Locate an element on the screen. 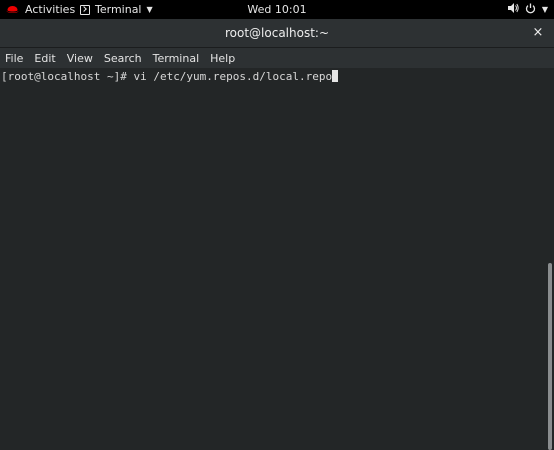 Image resolution: width=554 pixels, height=450 pixels. window-titlebar: root@localhost:~ × is located at coordinates (277, 33).